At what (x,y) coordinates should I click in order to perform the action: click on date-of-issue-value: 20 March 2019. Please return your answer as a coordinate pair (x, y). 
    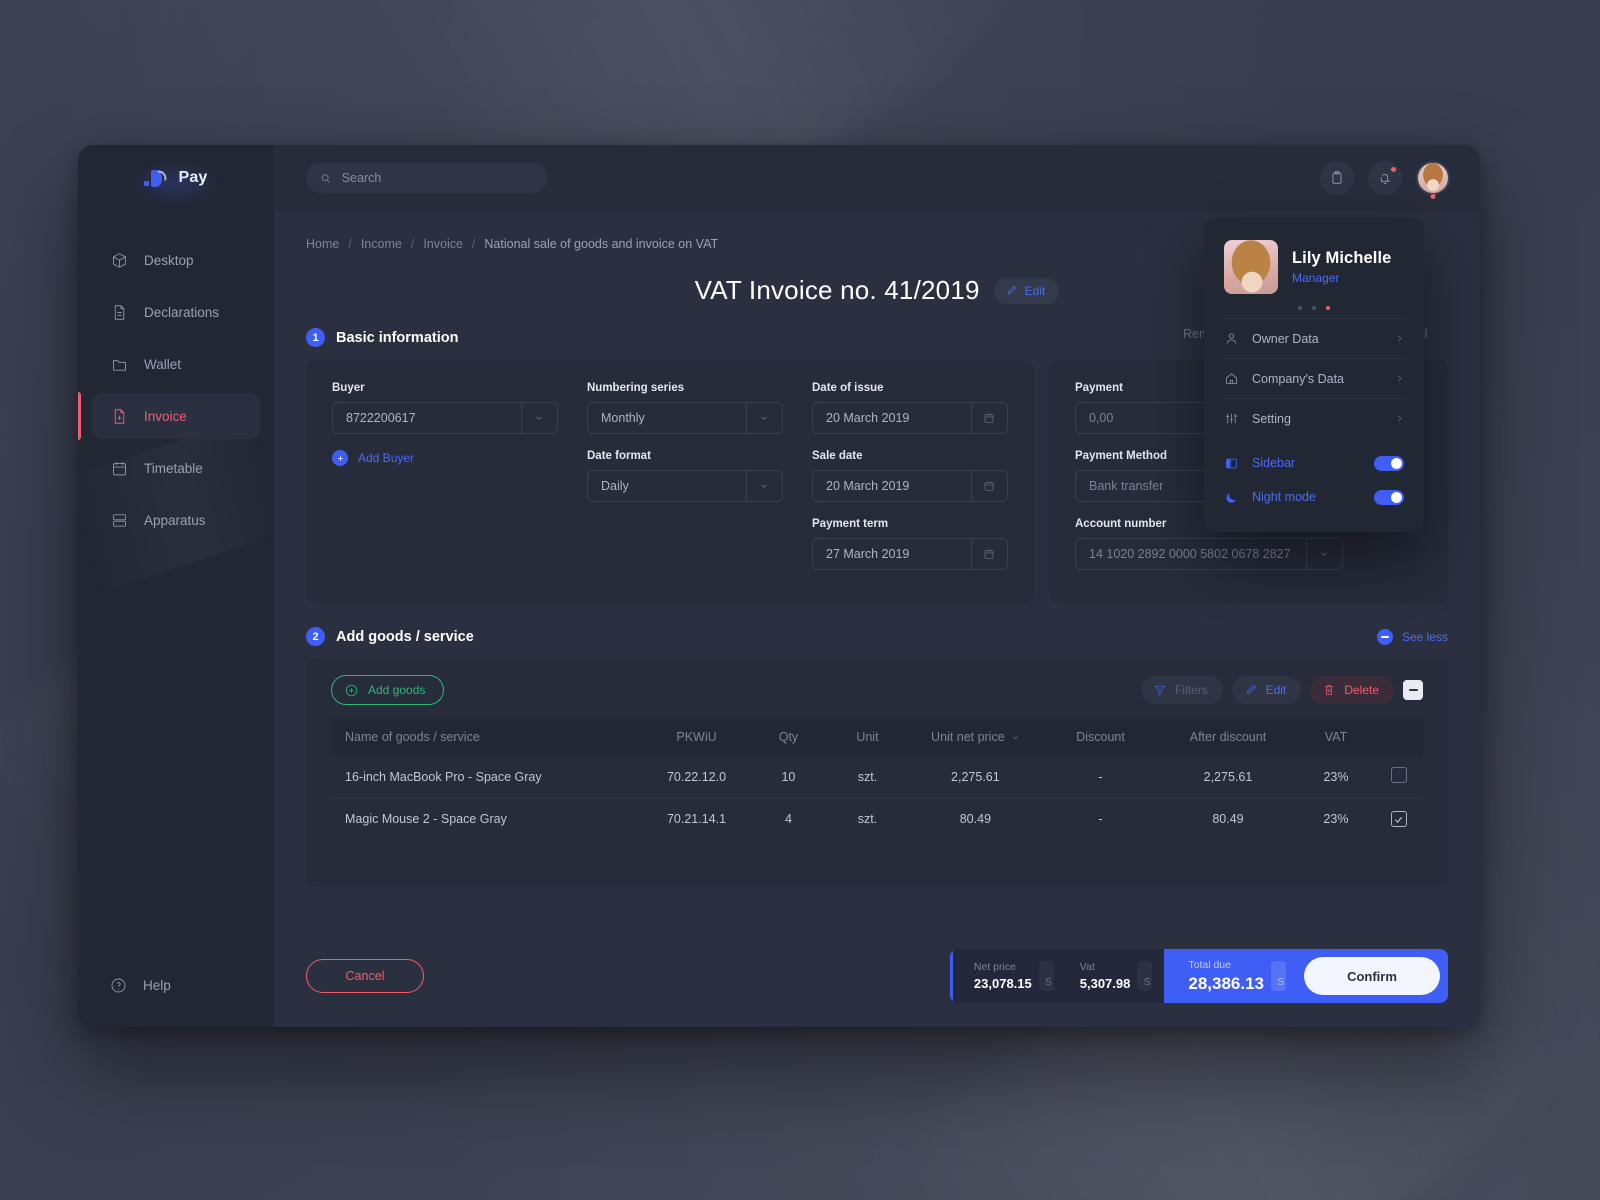
    Looking at the image, I should click on (868, 418).